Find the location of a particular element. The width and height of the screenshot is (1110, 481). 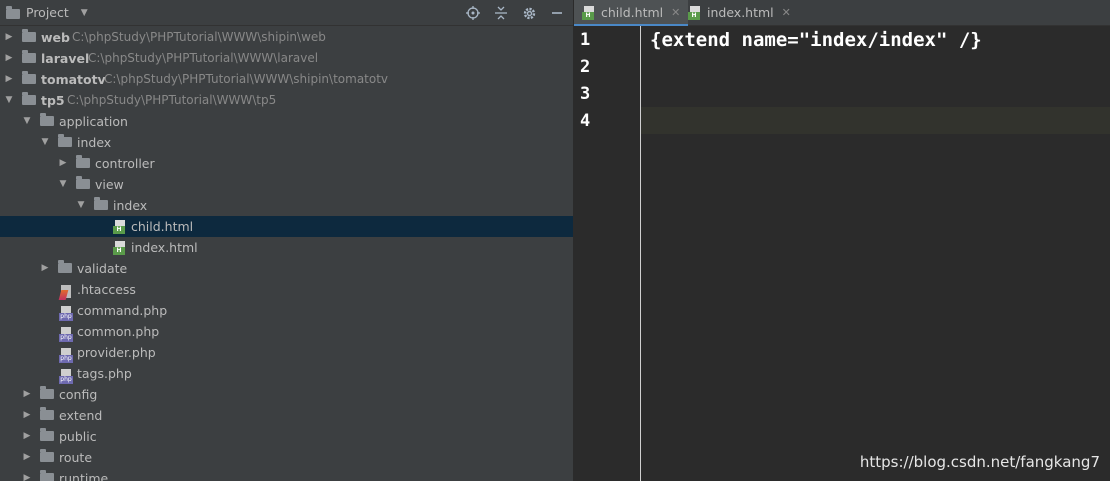

tab-label: child.html is located at coordinates (632, 12).